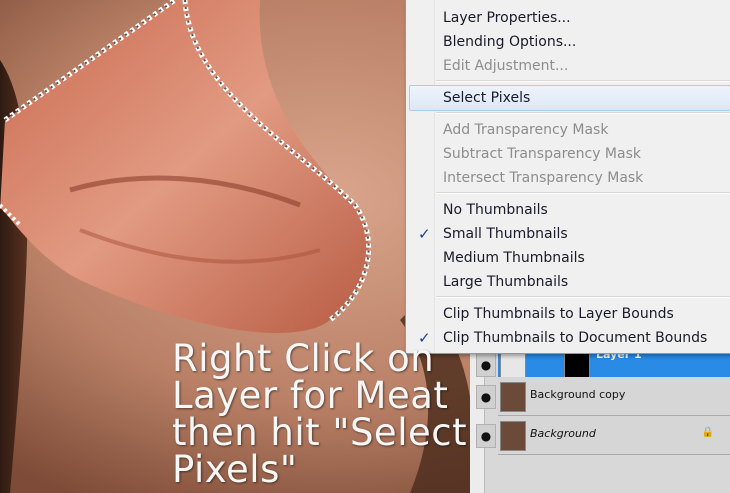 This screenshot has width=730, height=493. What do you see at coordinates (563, 433) in the screenshot?
I see `layer-name: Background` at bounding box center [563, 433].